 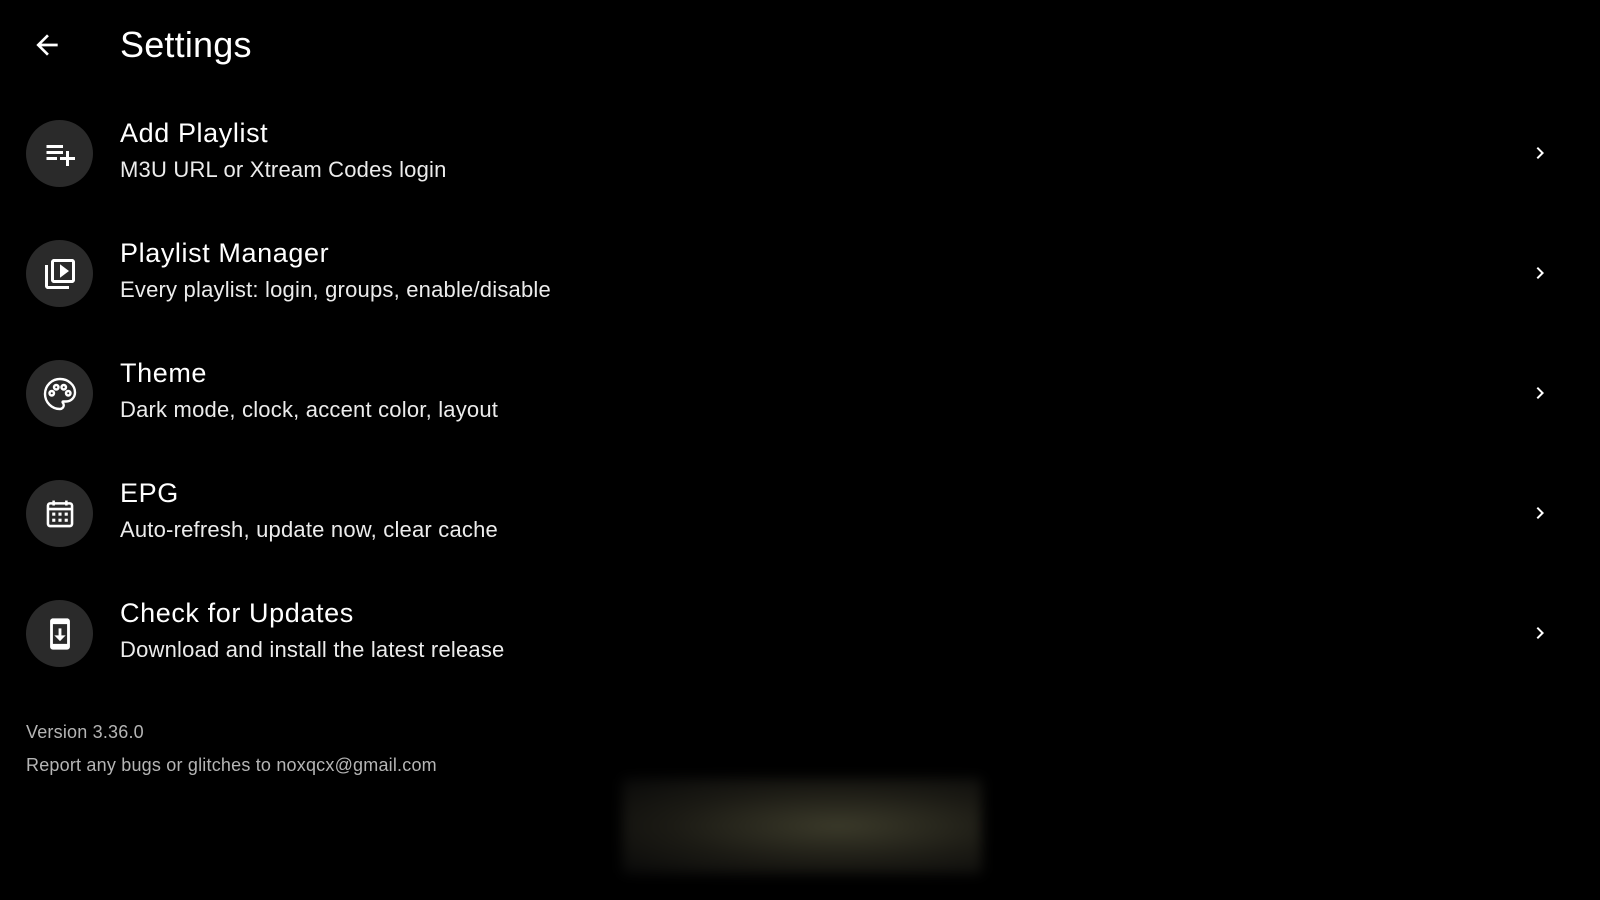 What do you see at coordinates (149, 493) in the screenshot?
I see `item-title: EPG` at bounding box center [149, 493].